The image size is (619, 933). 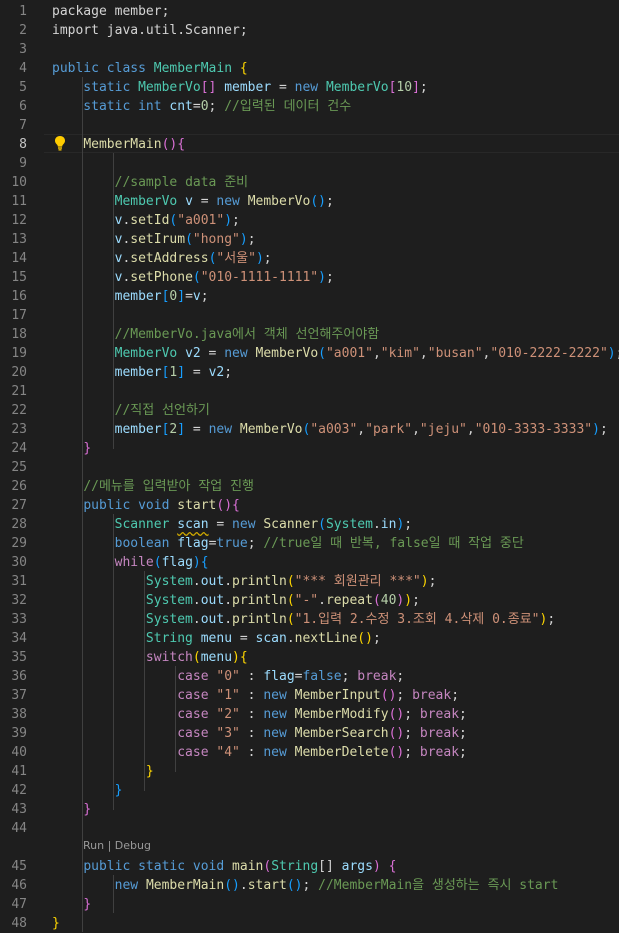 What do you see at coordinates (309, 68) in the screenshot?
I see `code-line: 4 public class MemberMain {` at bounding box center [309, 68].